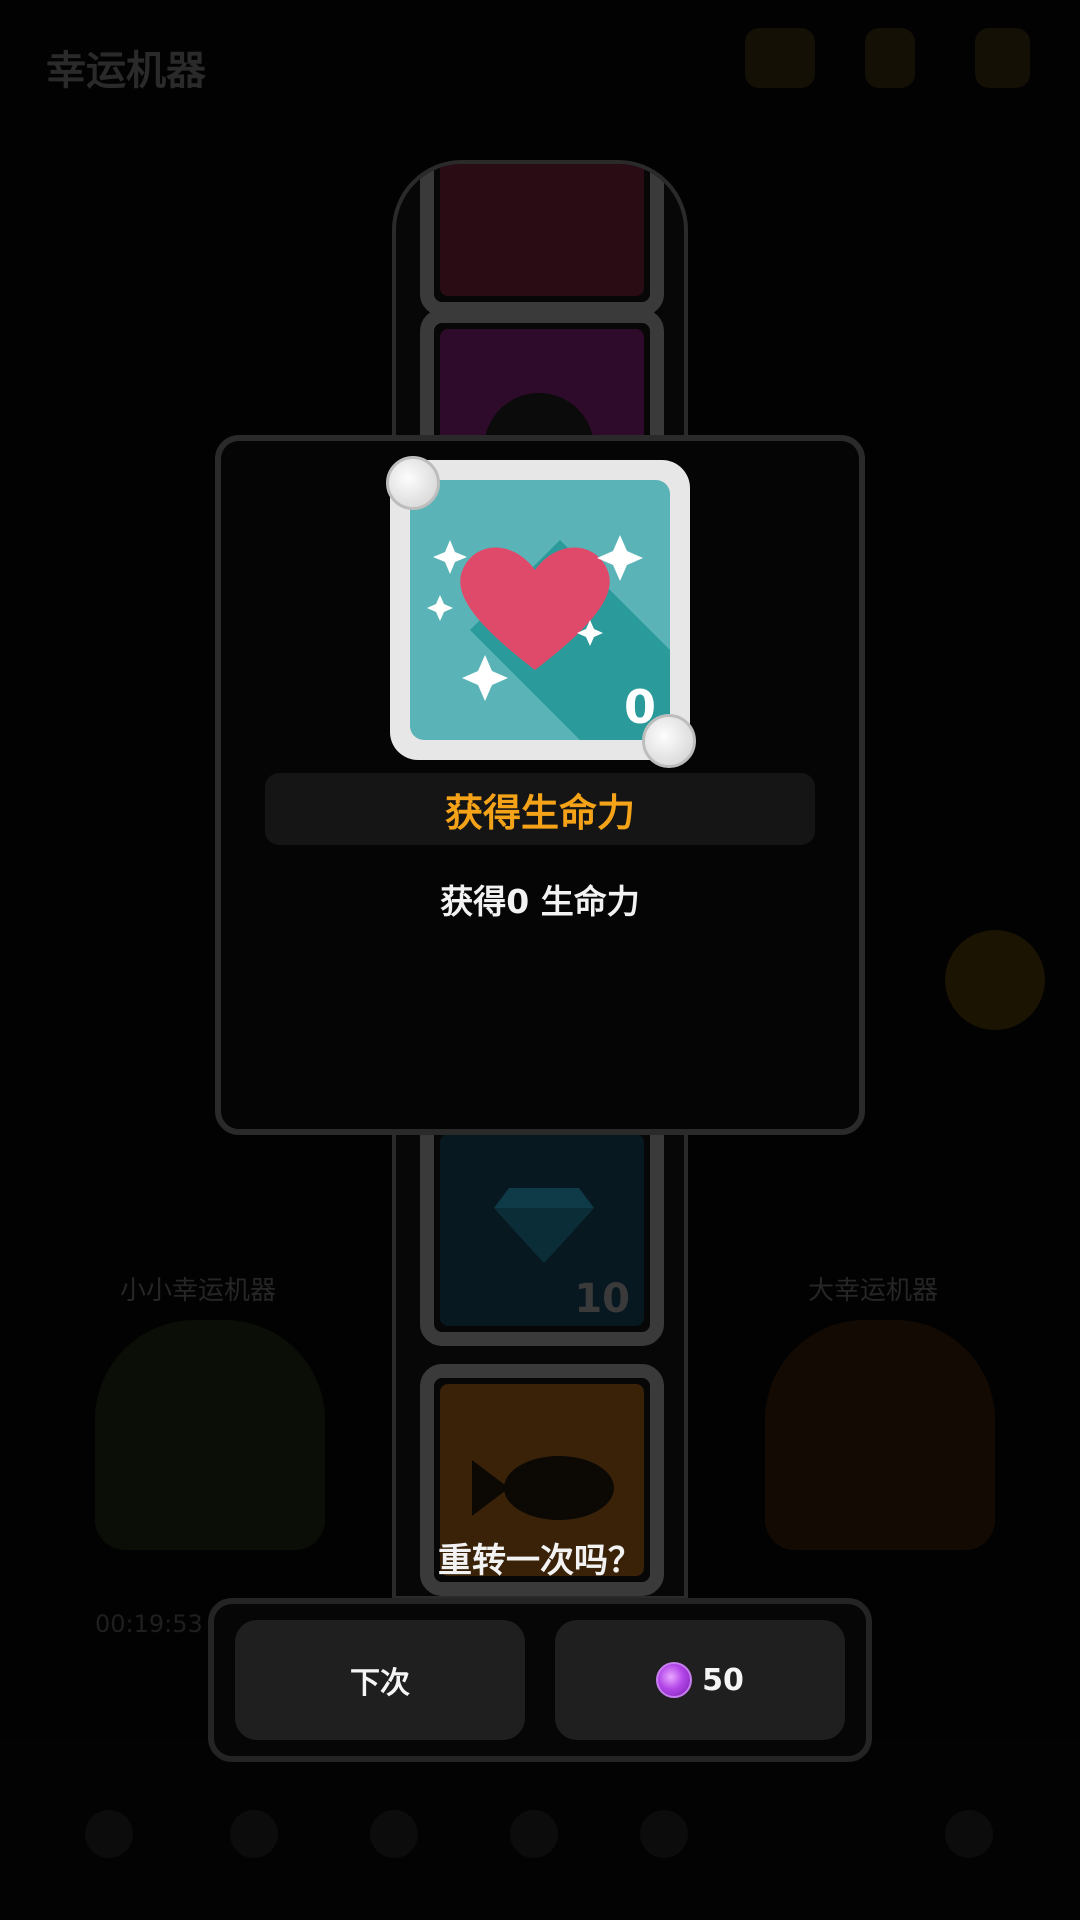 Image resolution: width=1080 pixels, height=1920 pixels. What do you see at coordinates (254, 1834) in the screenshot?
I see `nav-shop-icon` at bounding box center [254, 1834].